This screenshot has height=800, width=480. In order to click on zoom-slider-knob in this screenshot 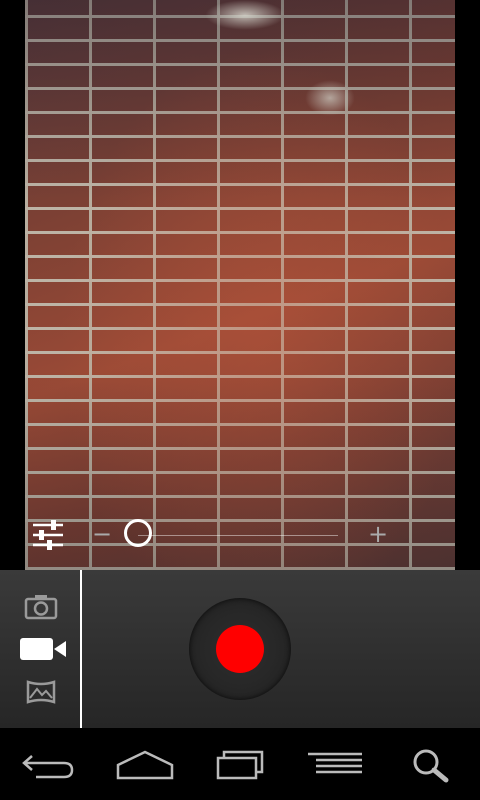, I will do `click(138, 533)`.